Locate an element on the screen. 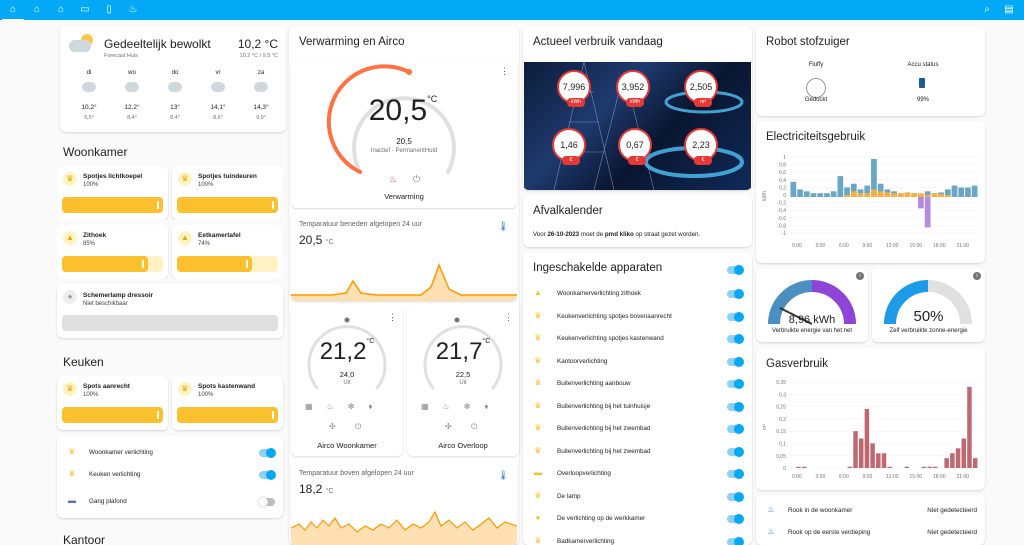 The width and height of the screenshot is (1024, 545). usage-bubble: 3,952 kWh is located at coordinates (633, 88).